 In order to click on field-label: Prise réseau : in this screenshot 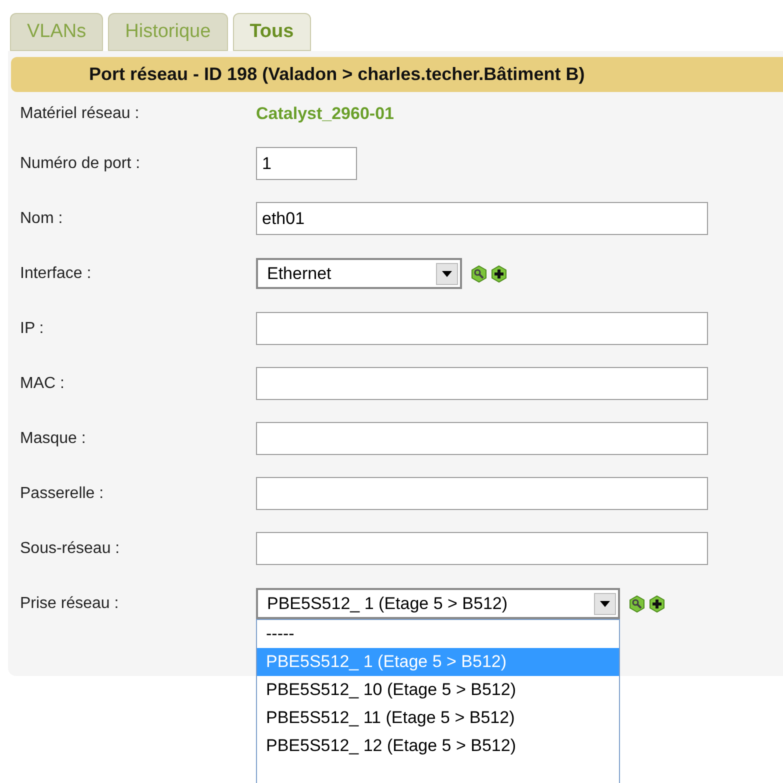, I will do `click(70, 604)`.